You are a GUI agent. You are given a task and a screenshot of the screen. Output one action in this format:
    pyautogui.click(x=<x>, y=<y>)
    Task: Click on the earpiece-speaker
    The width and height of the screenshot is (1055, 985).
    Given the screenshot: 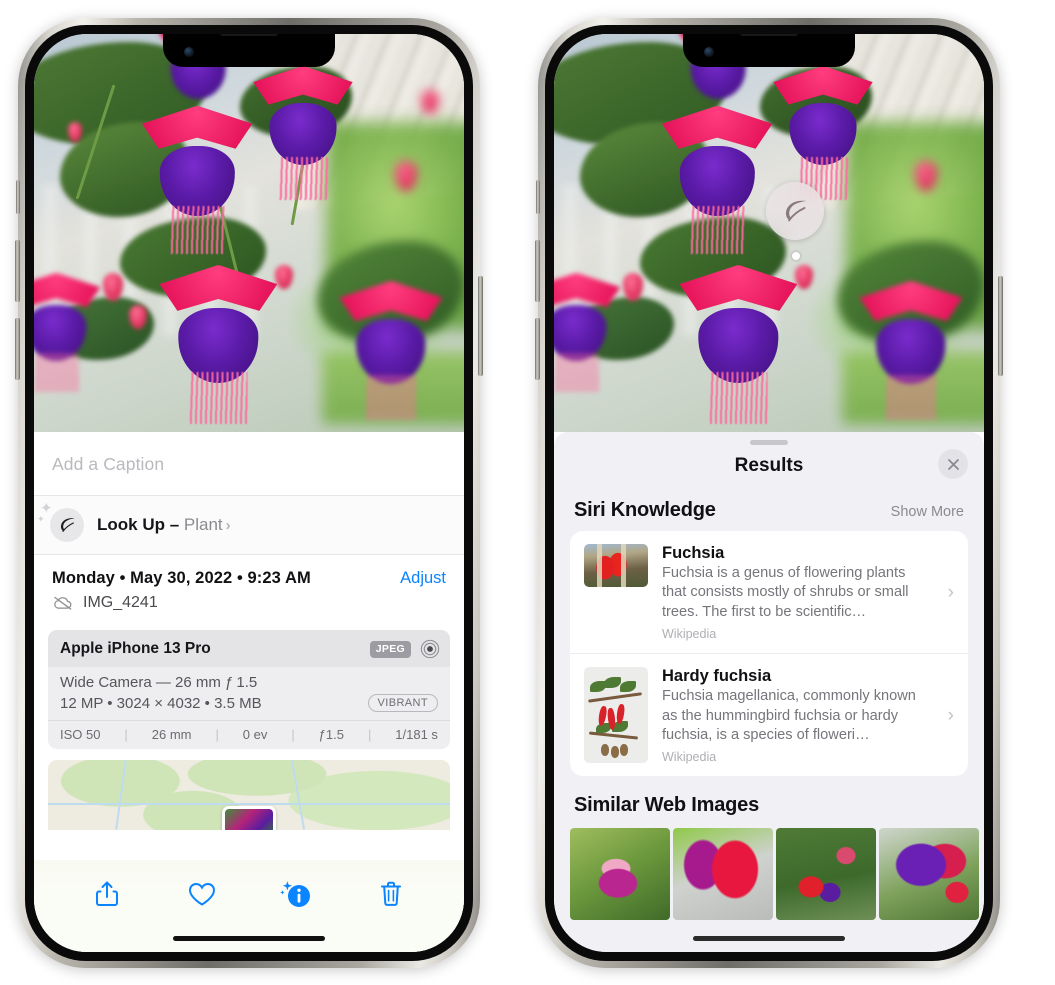 What is the action you would take?
    pyautogui.click(x=769, y=35)
    